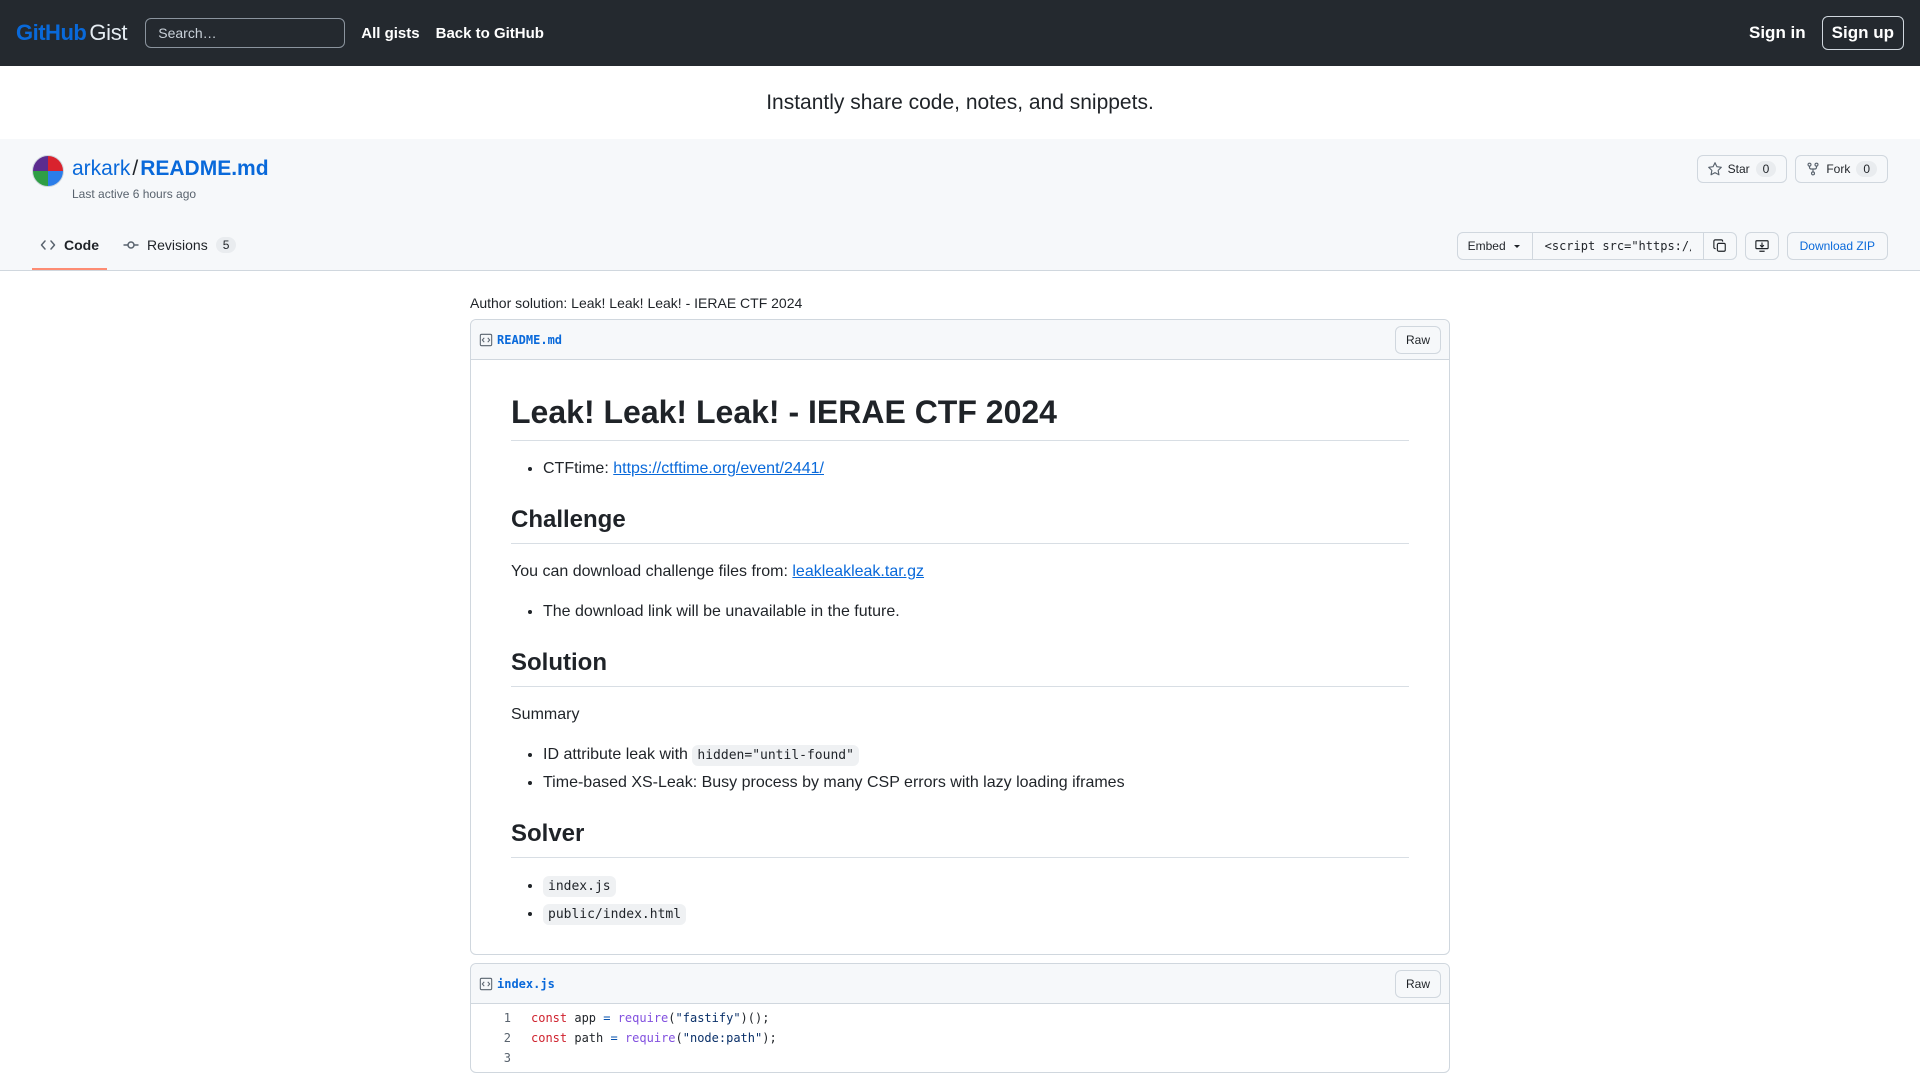  What do you see at coordinates (775, 755) in the screenshot?
I see `inline-code: hidden="until-found"` at bounding box center [775, 755].